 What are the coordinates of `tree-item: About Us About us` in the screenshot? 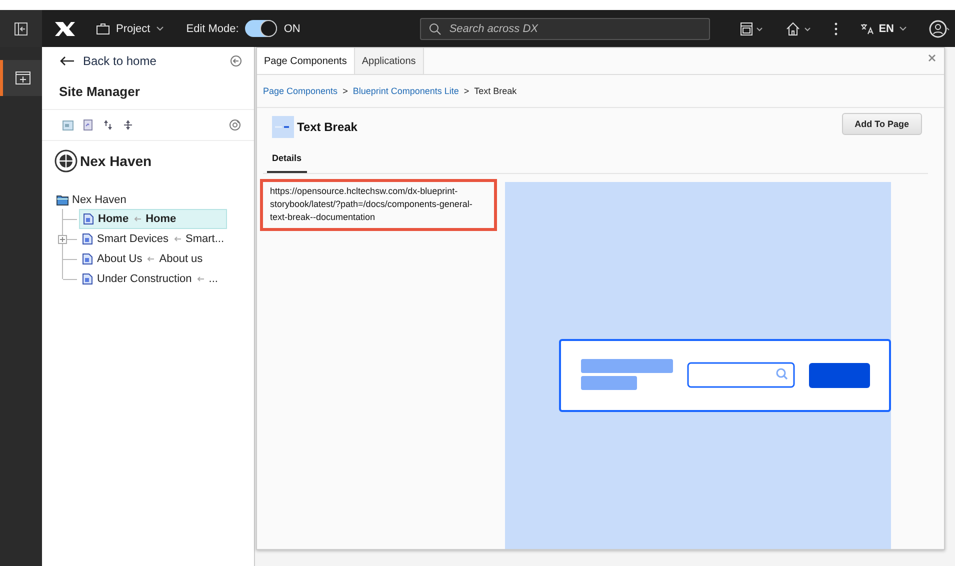 It's located at (142, 259).